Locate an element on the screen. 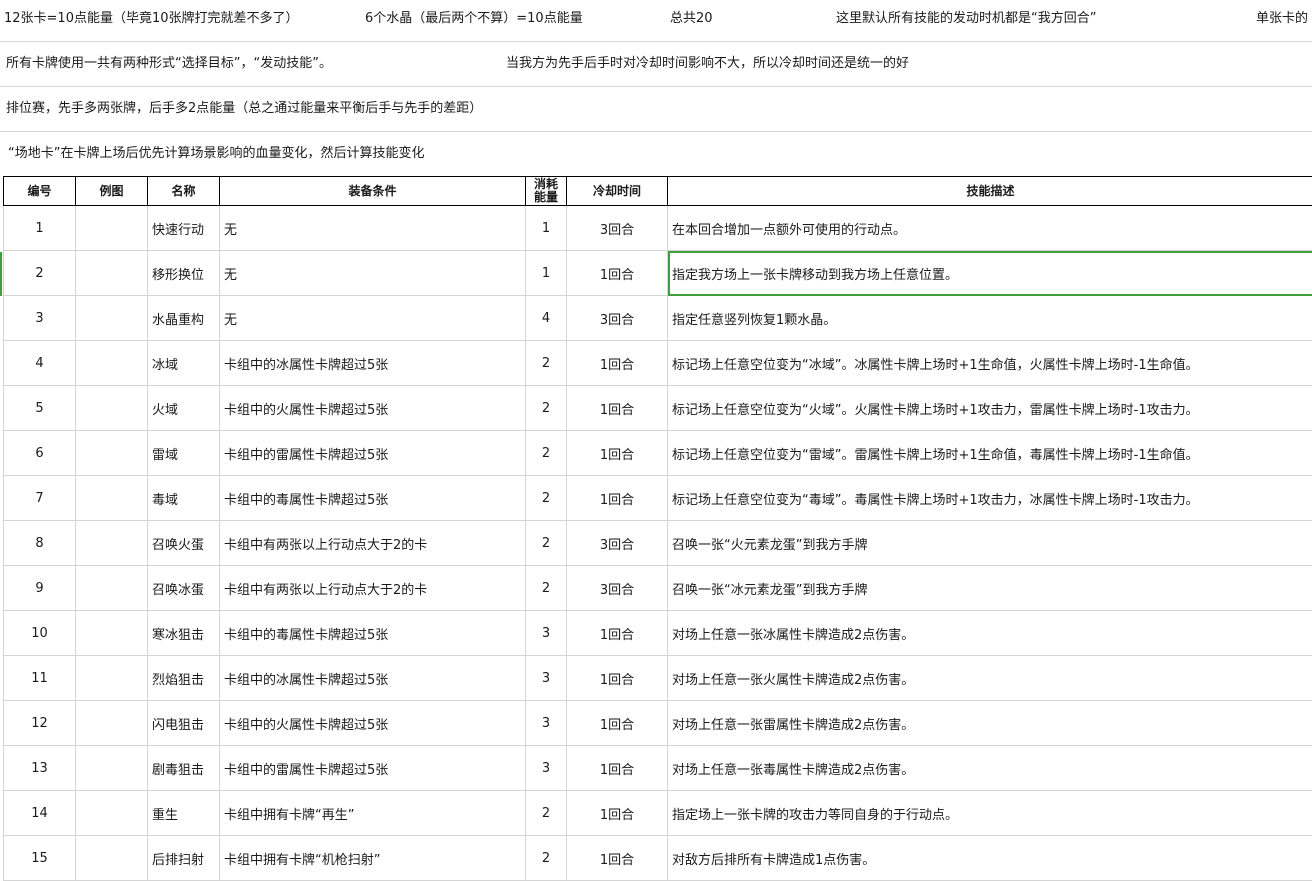 The width and height of the screenshot is (1312, 881). note-cooldown: 当我方为先手后手时对冷却时间影响不大，所以冷却时间还是统一的好 is located at coordinates (707, 64).